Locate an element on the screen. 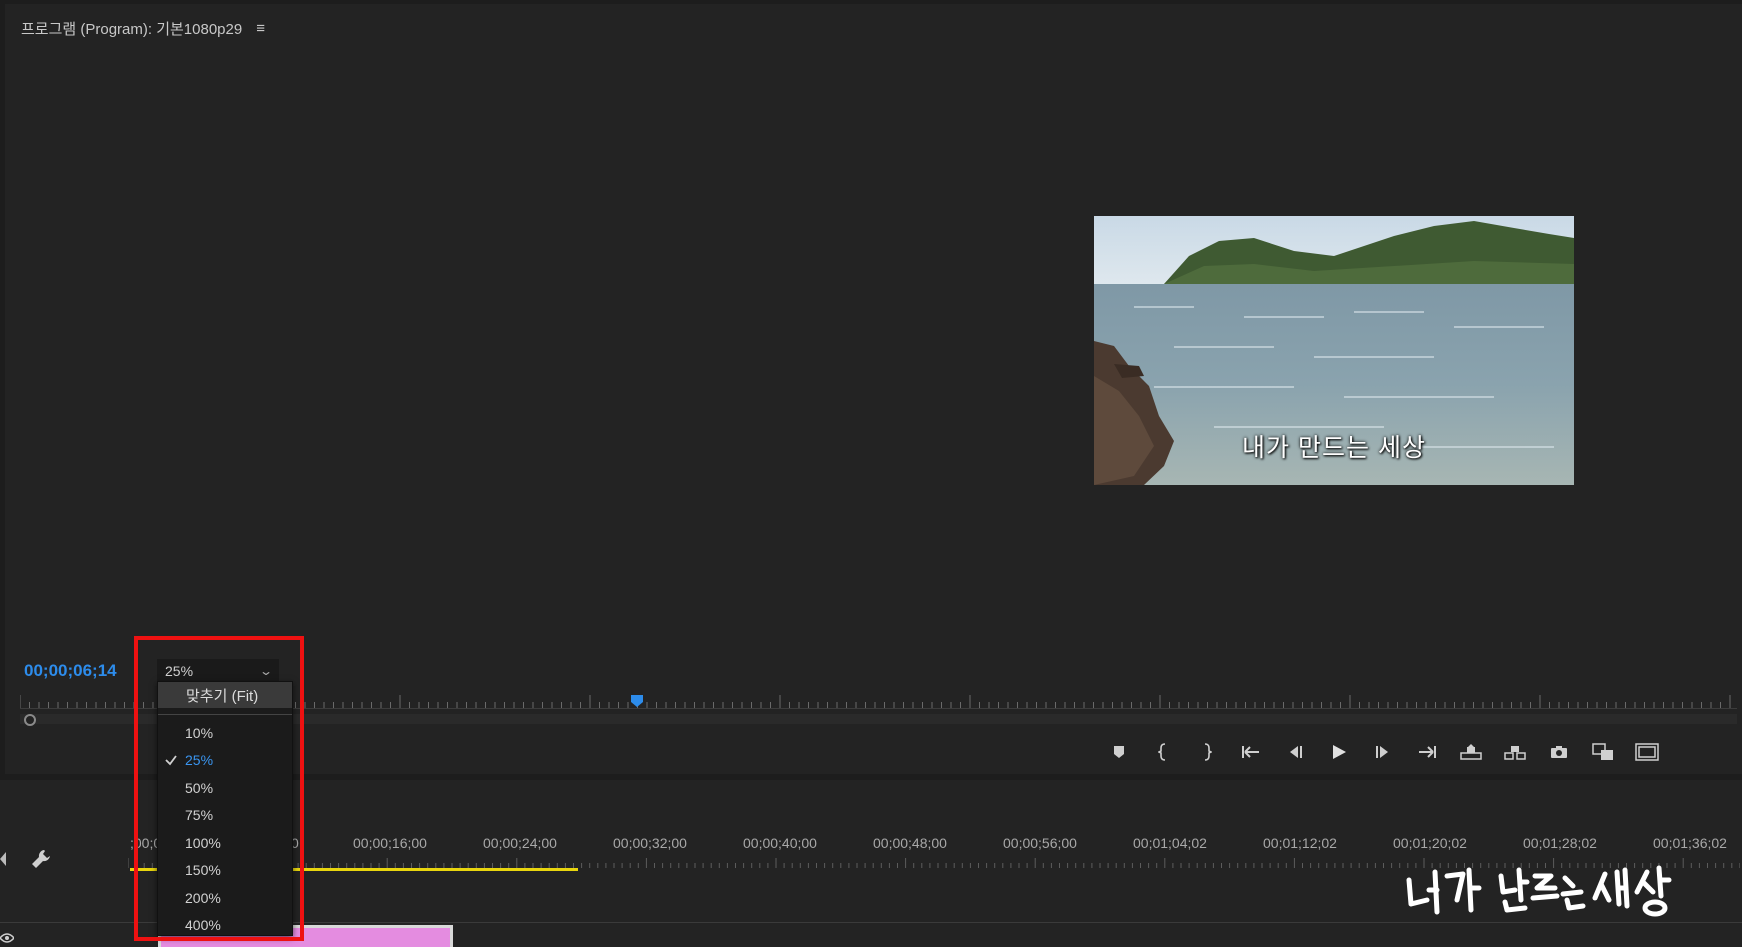  ruler-label: 00;01;28;02 is located at coordinates (1560, 843).